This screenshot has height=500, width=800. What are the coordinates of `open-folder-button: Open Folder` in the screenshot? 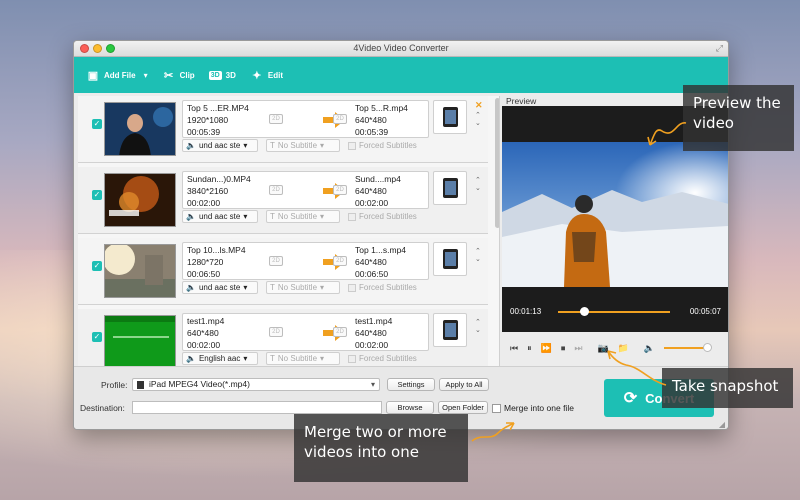 It's located at (463, 407).